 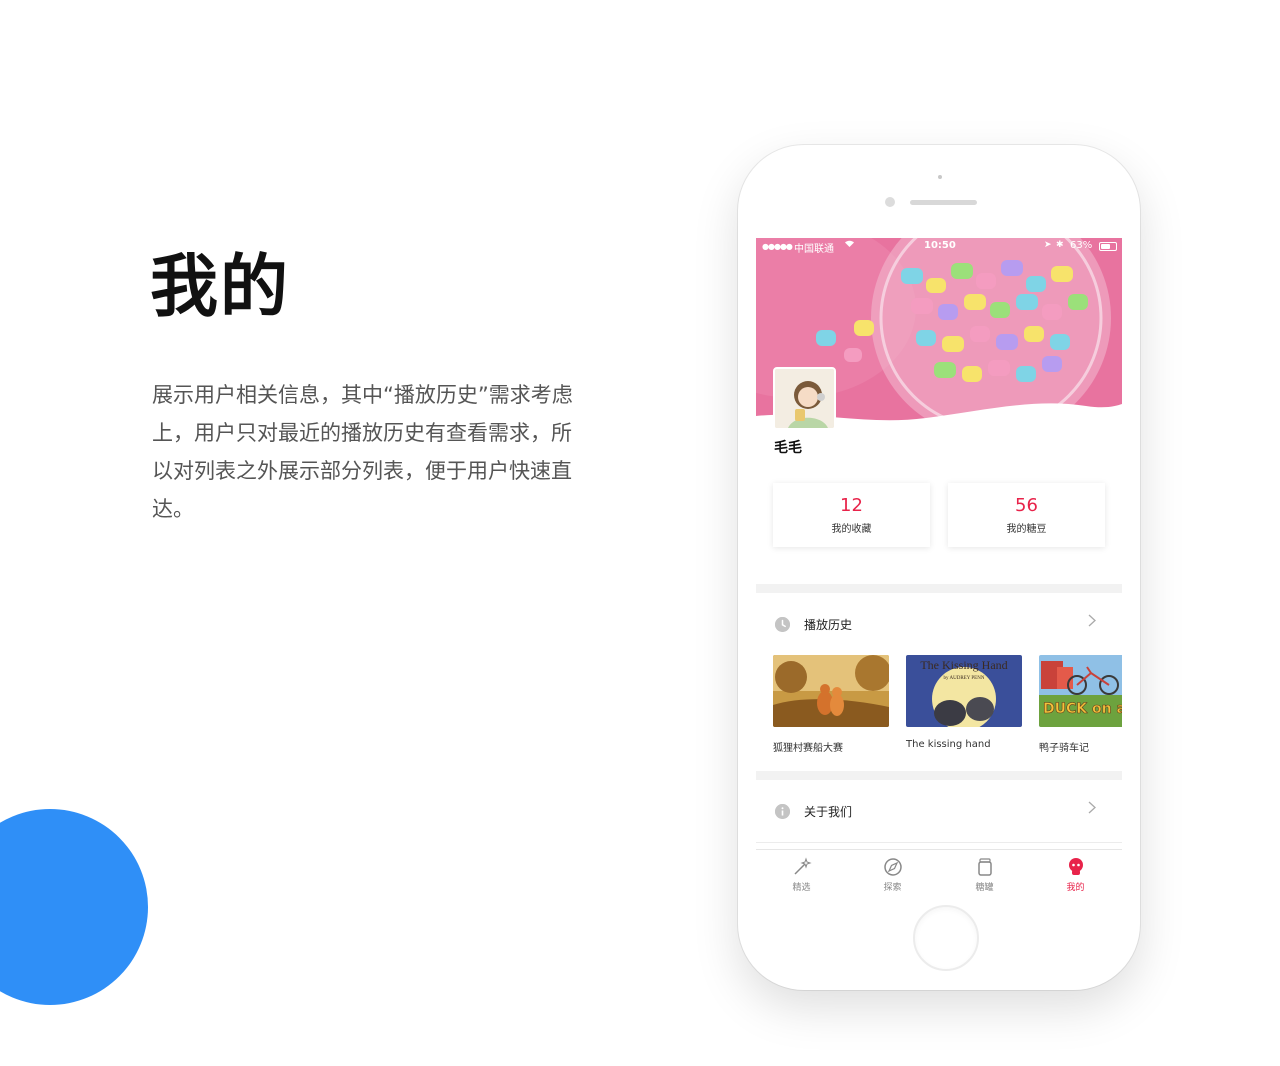 I want to click on tab-mine: 我的, so click(x=1075, y=871).